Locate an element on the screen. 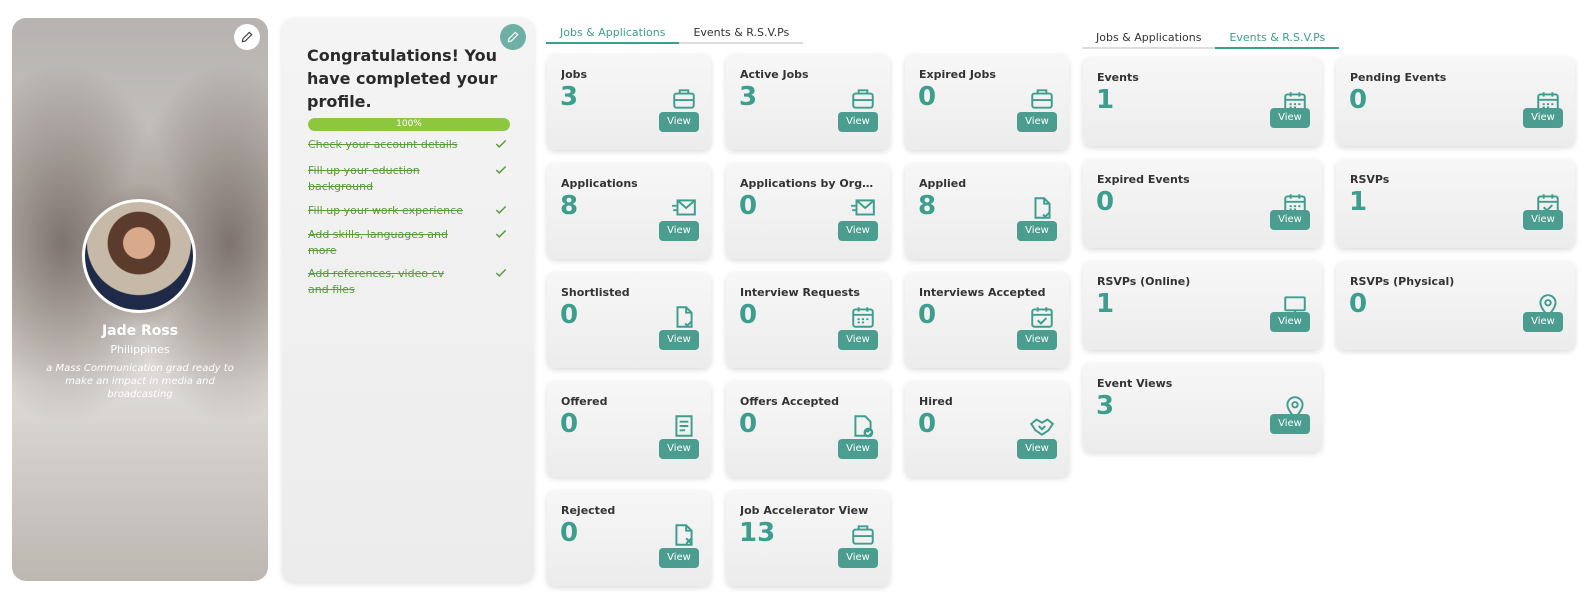 This screenshot has width=1588, height=602. stat-card: Events 1 View is located at coordinates (1202, 101).